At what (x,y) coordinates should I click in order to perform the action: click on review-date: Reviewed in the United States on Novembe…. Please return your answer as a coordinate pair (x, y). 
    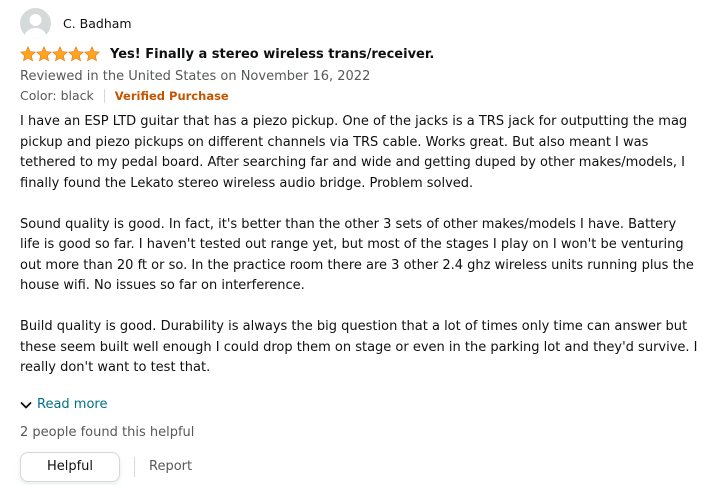
    Looking at the image, I should click on (195, 76).